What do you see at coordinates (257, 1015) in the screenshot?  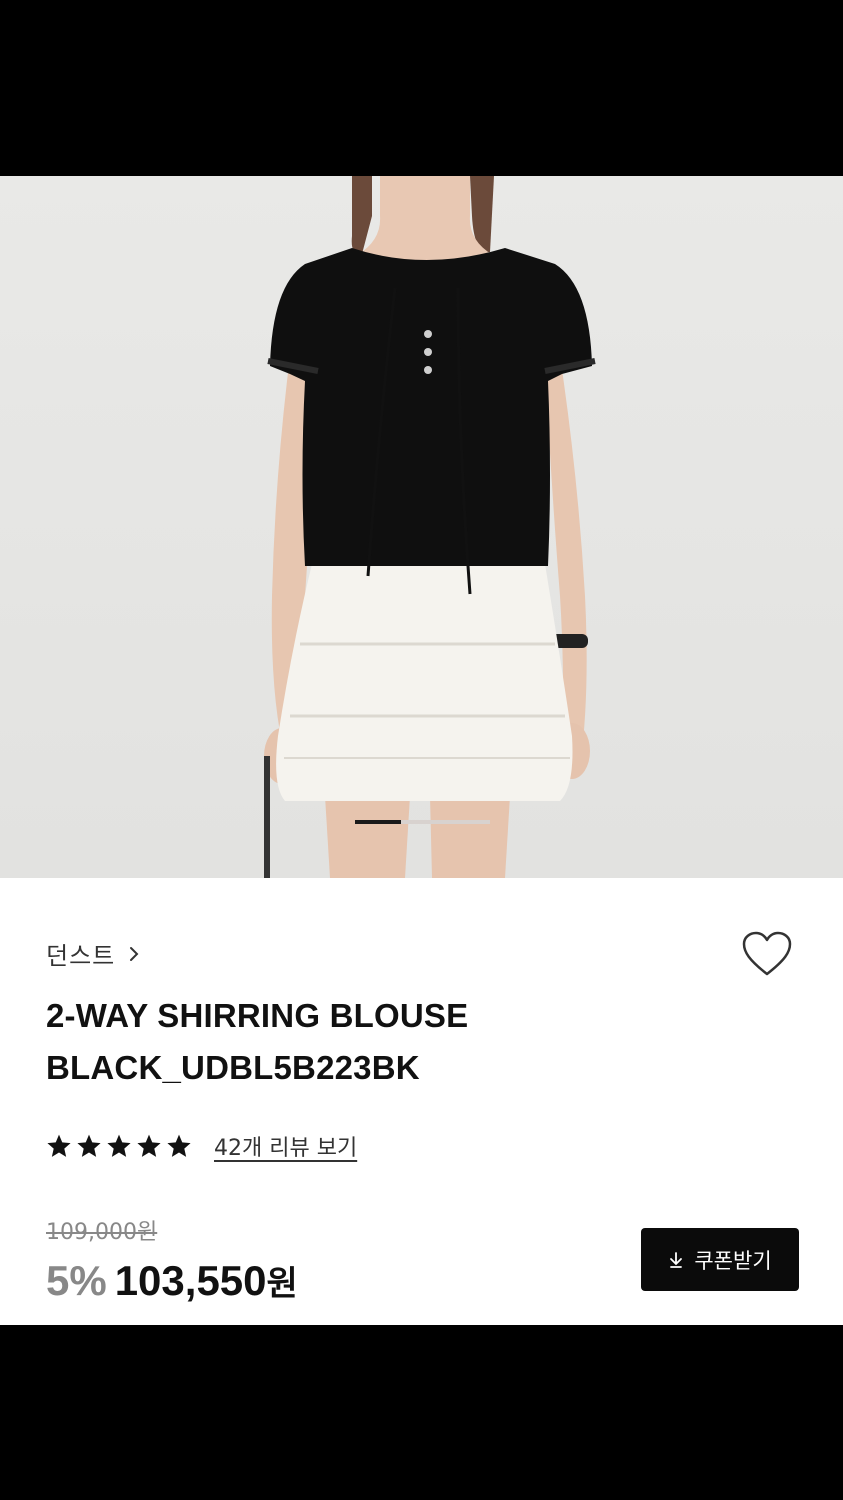 I see `product-title-line-1: 2-WAY SHIRRING BLOUSE` at bounding box center [257, 1015].